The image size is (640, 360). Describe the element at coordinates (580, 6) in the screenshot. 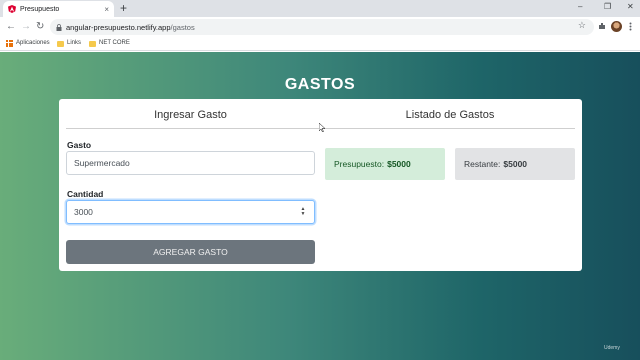

I see `minimize-icon: –` at that location.